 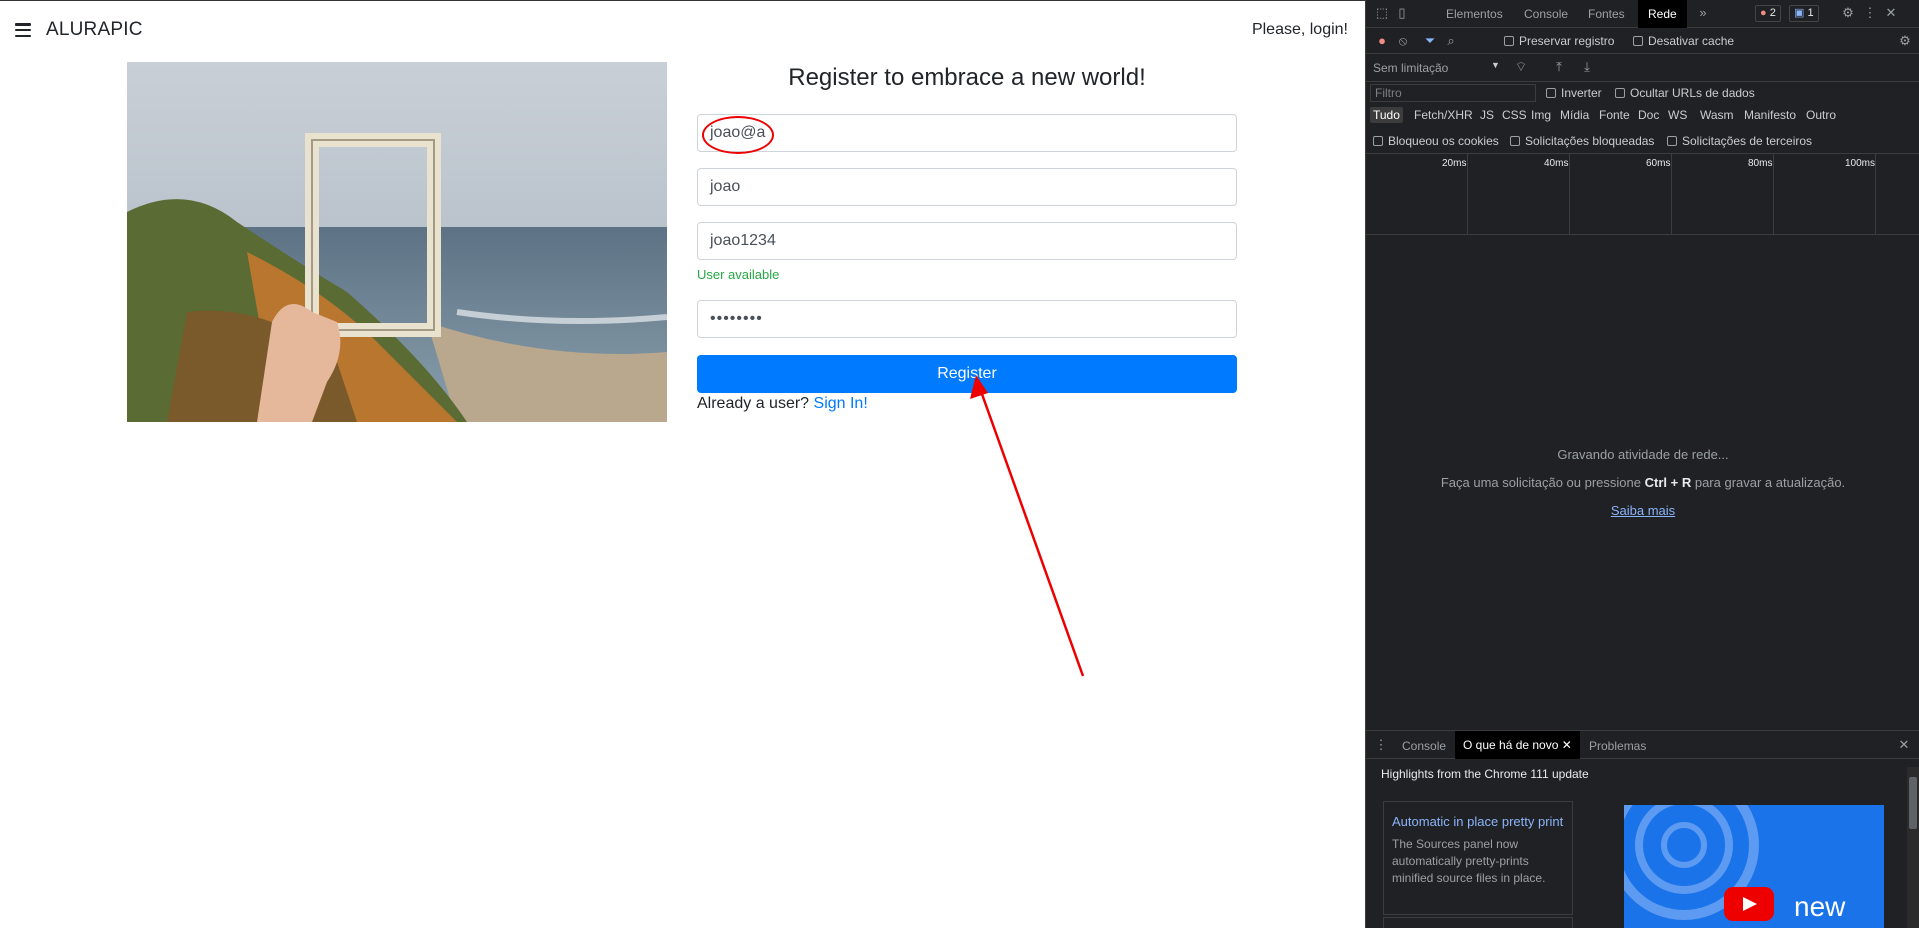 What do you see at coordinates (1685, 93) in the screenshot?
I see `hide-data-urls-checkbox: Ocultar URLs de dados` at bounding box center [1685, 93].